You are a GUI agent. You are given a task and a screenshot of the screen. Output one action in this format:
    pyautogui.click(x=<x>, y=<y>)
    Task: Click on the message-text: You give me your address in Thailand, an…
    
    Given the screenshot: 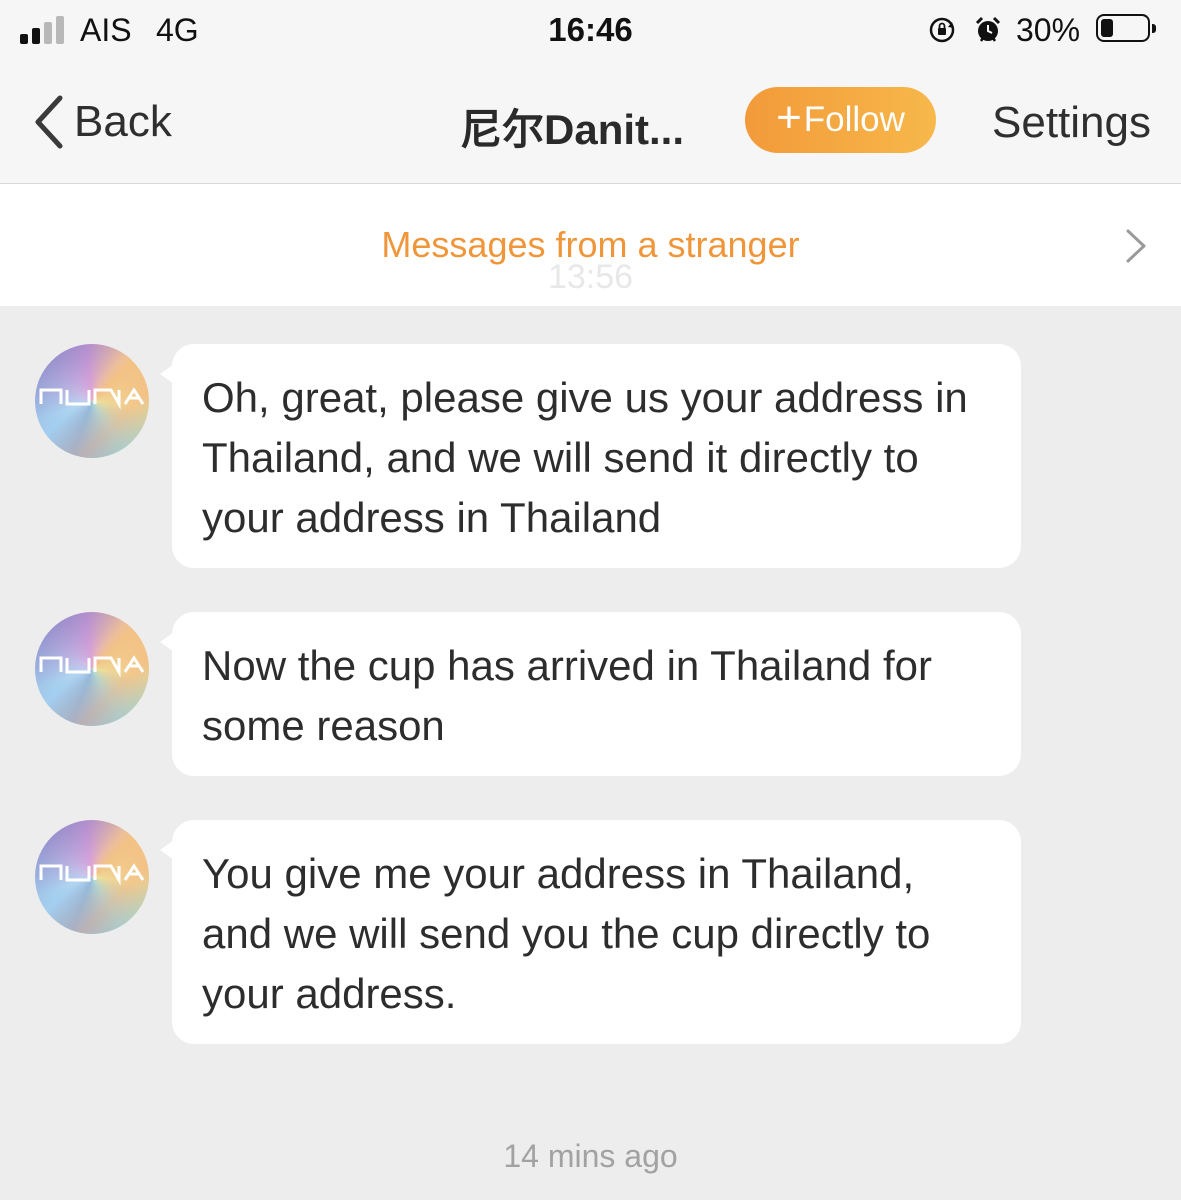 What is the action you would take?
    pyautogui.click(x=566, y=933)
    